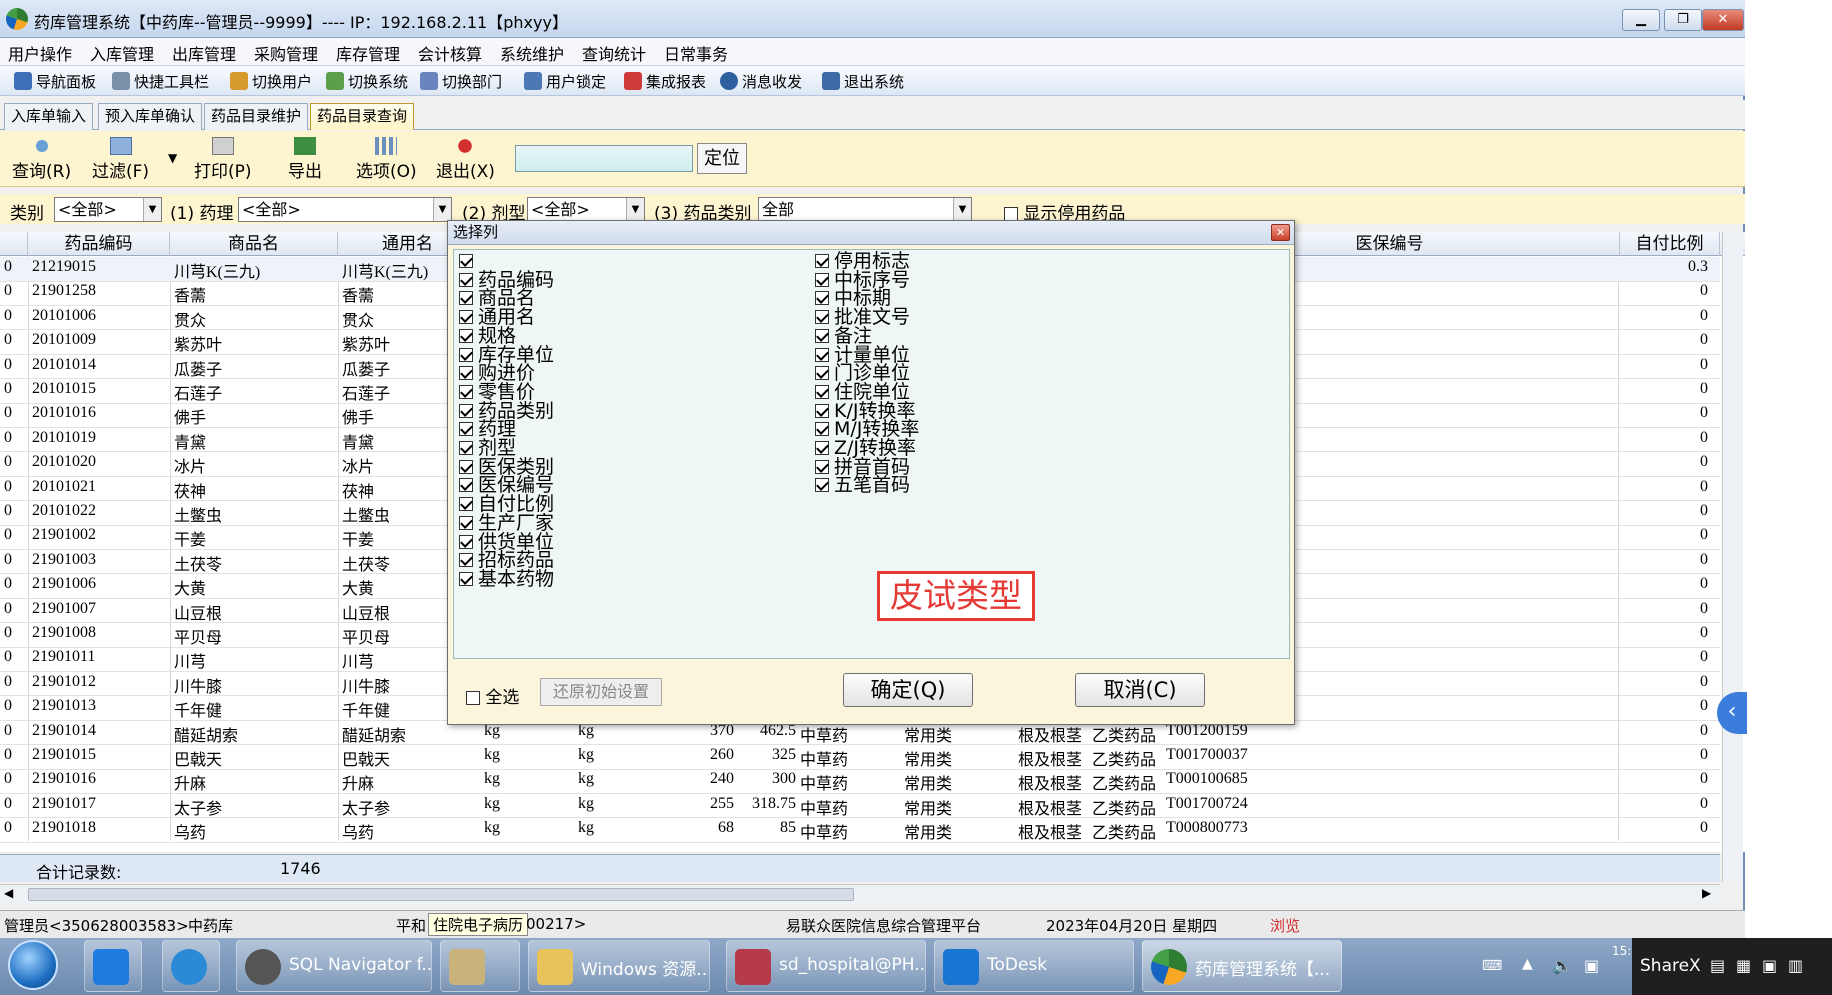  What do you see at coordinates (1769, 965) in the screenshot?
I see `tray-app-icon: ▣` at bounding box center [1769, 965].